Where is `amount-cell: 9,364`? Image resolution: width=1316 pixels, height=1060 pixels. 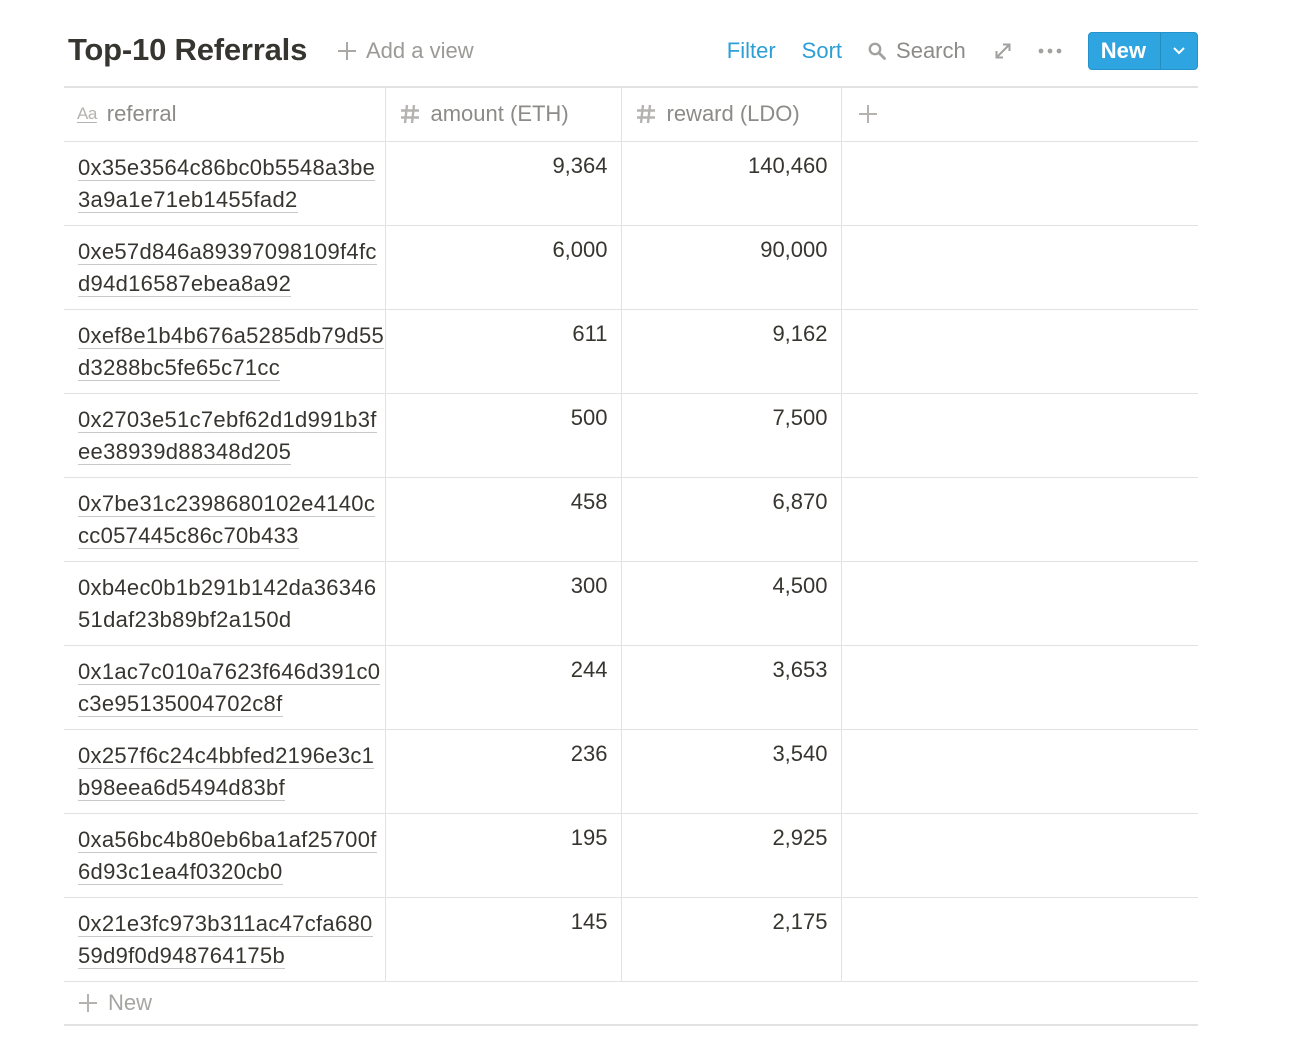
amount-cell: 9,364 is located at coordinates (502, 183).